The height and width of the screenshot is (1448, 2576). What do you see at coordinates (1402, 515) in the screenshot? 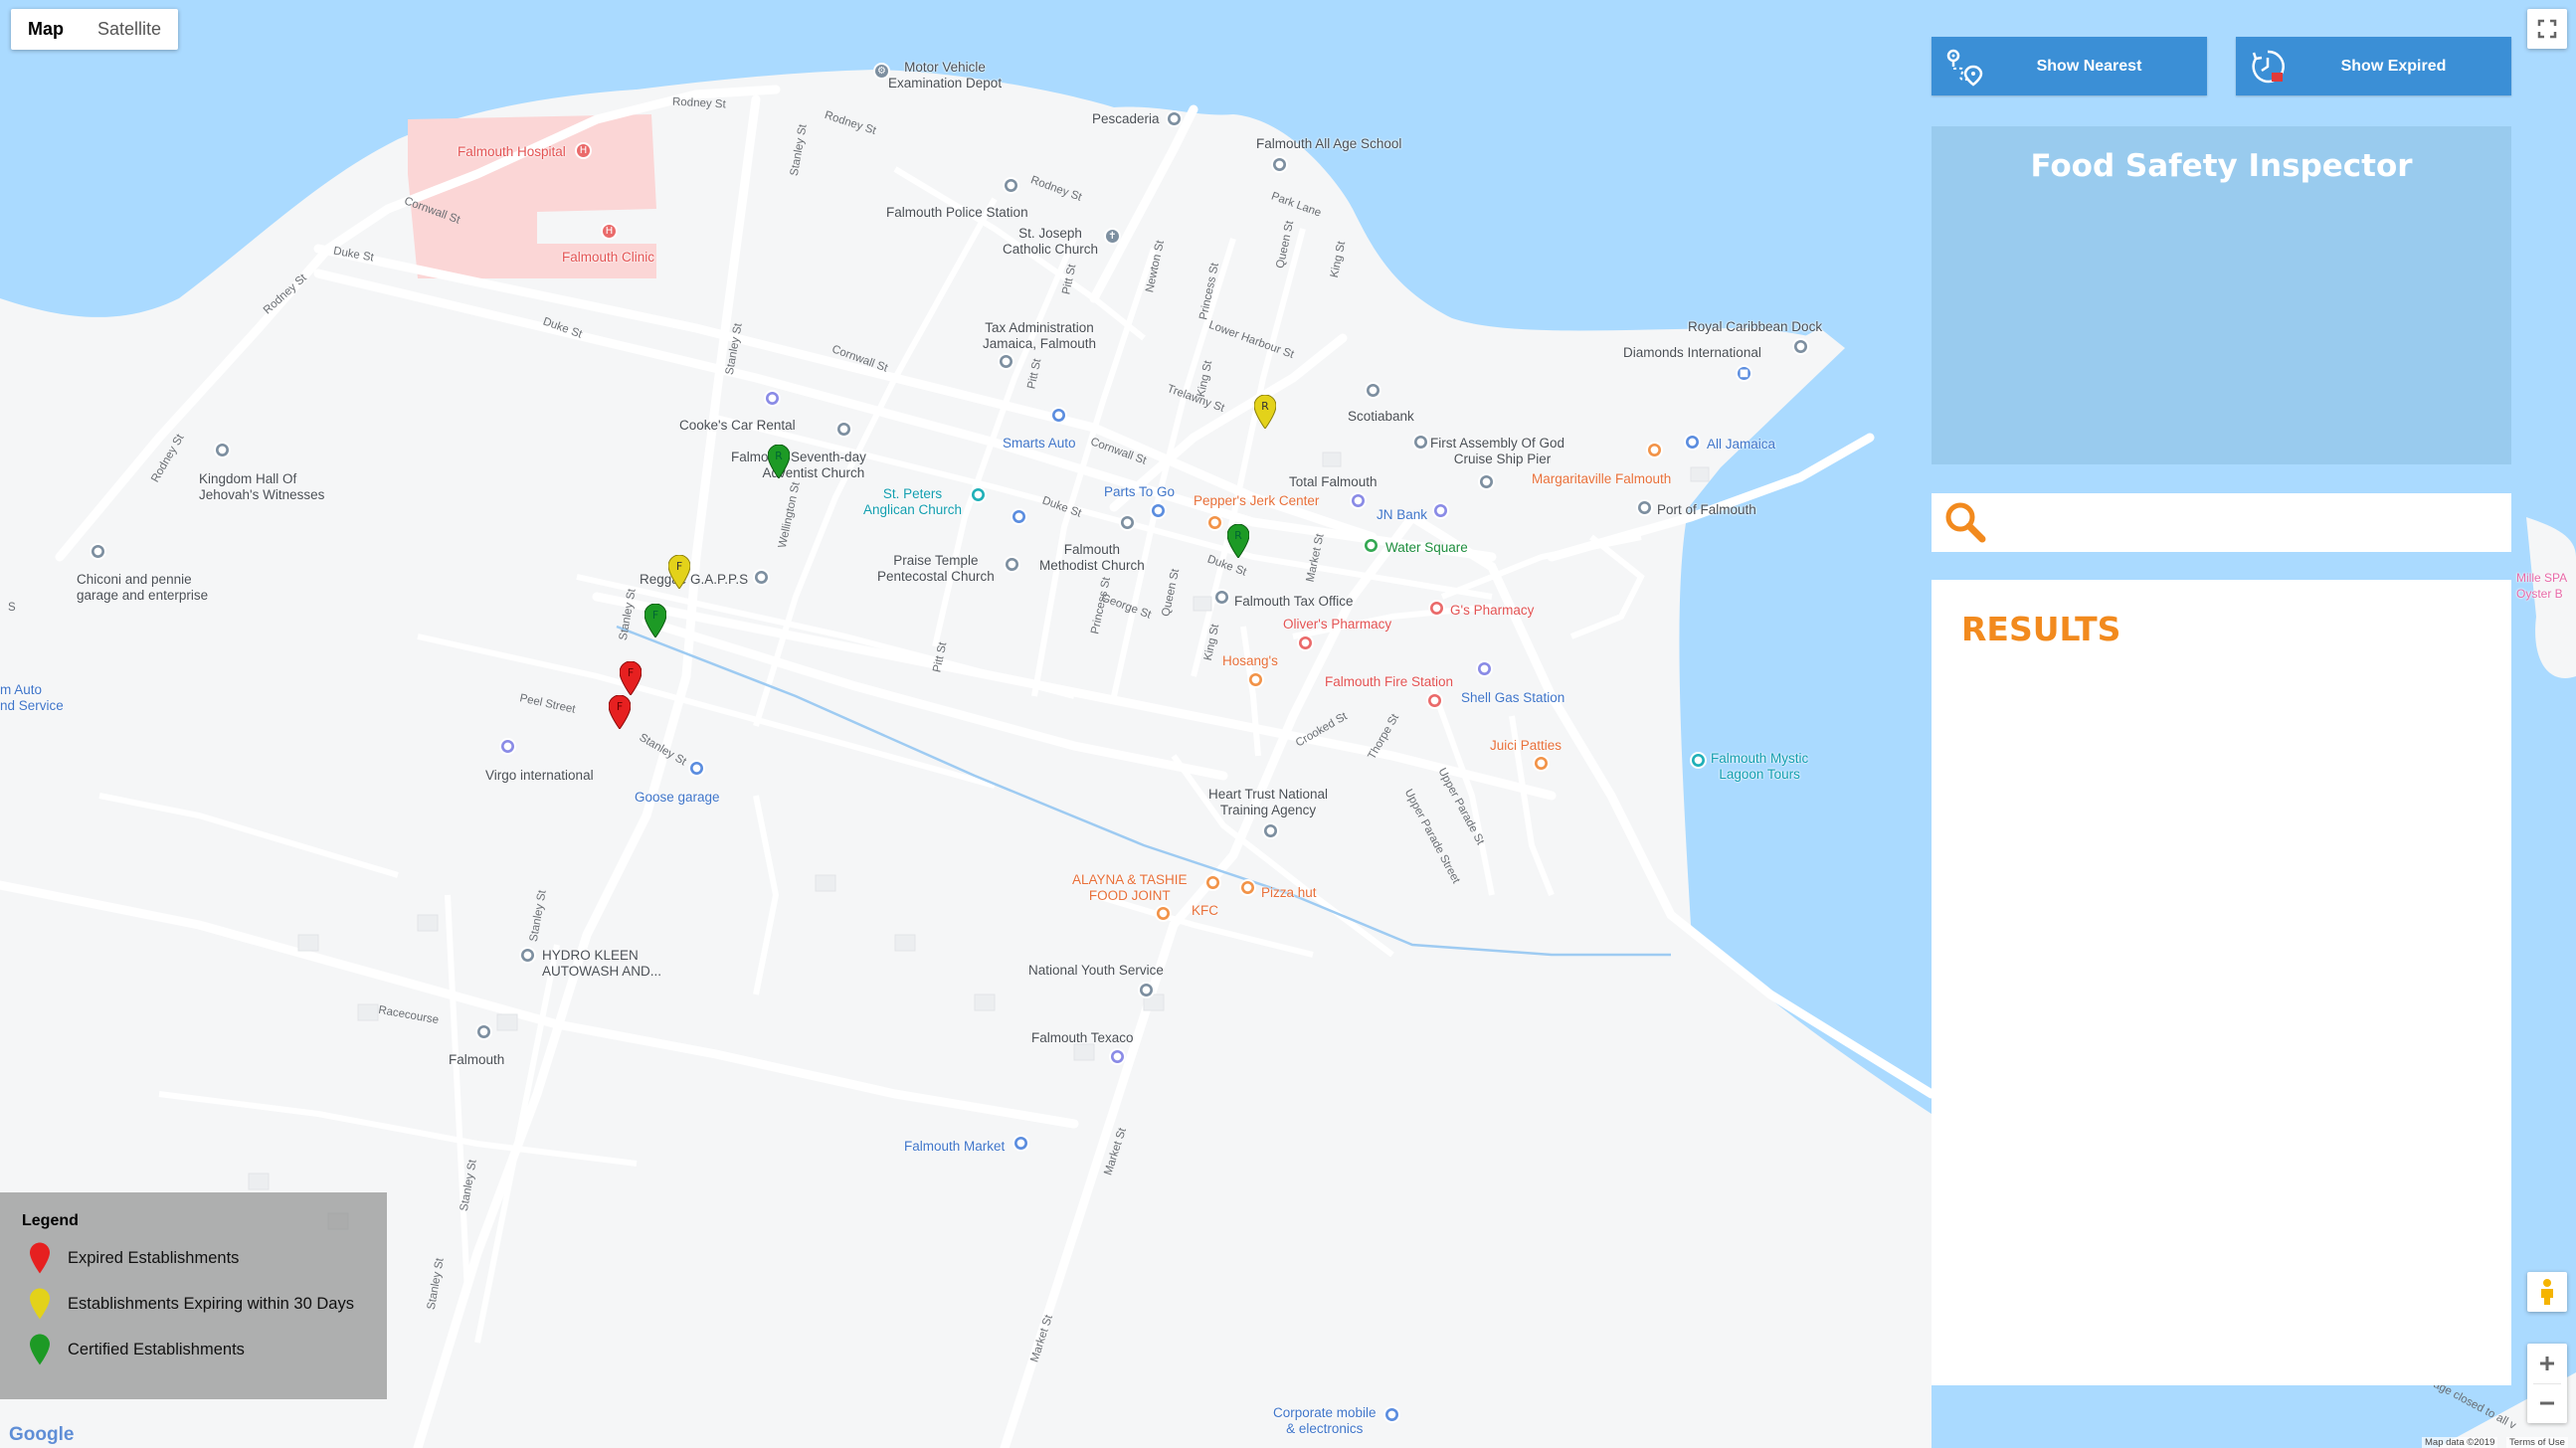
I see `poi-label-jn-bank: JN Bank` at bounding box center [1402, 515].